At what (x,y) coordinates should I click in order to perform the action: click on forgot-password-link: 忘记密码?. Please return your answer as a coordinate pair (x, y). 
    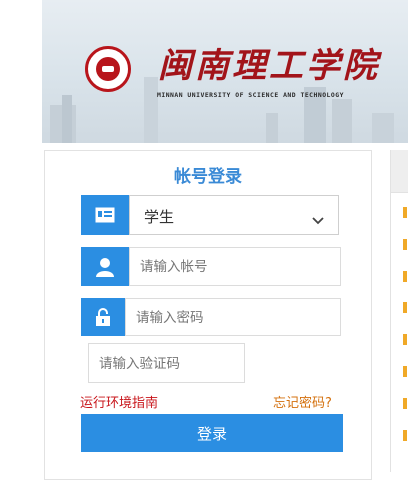
    Looking at the image, I should click on (302, 401).